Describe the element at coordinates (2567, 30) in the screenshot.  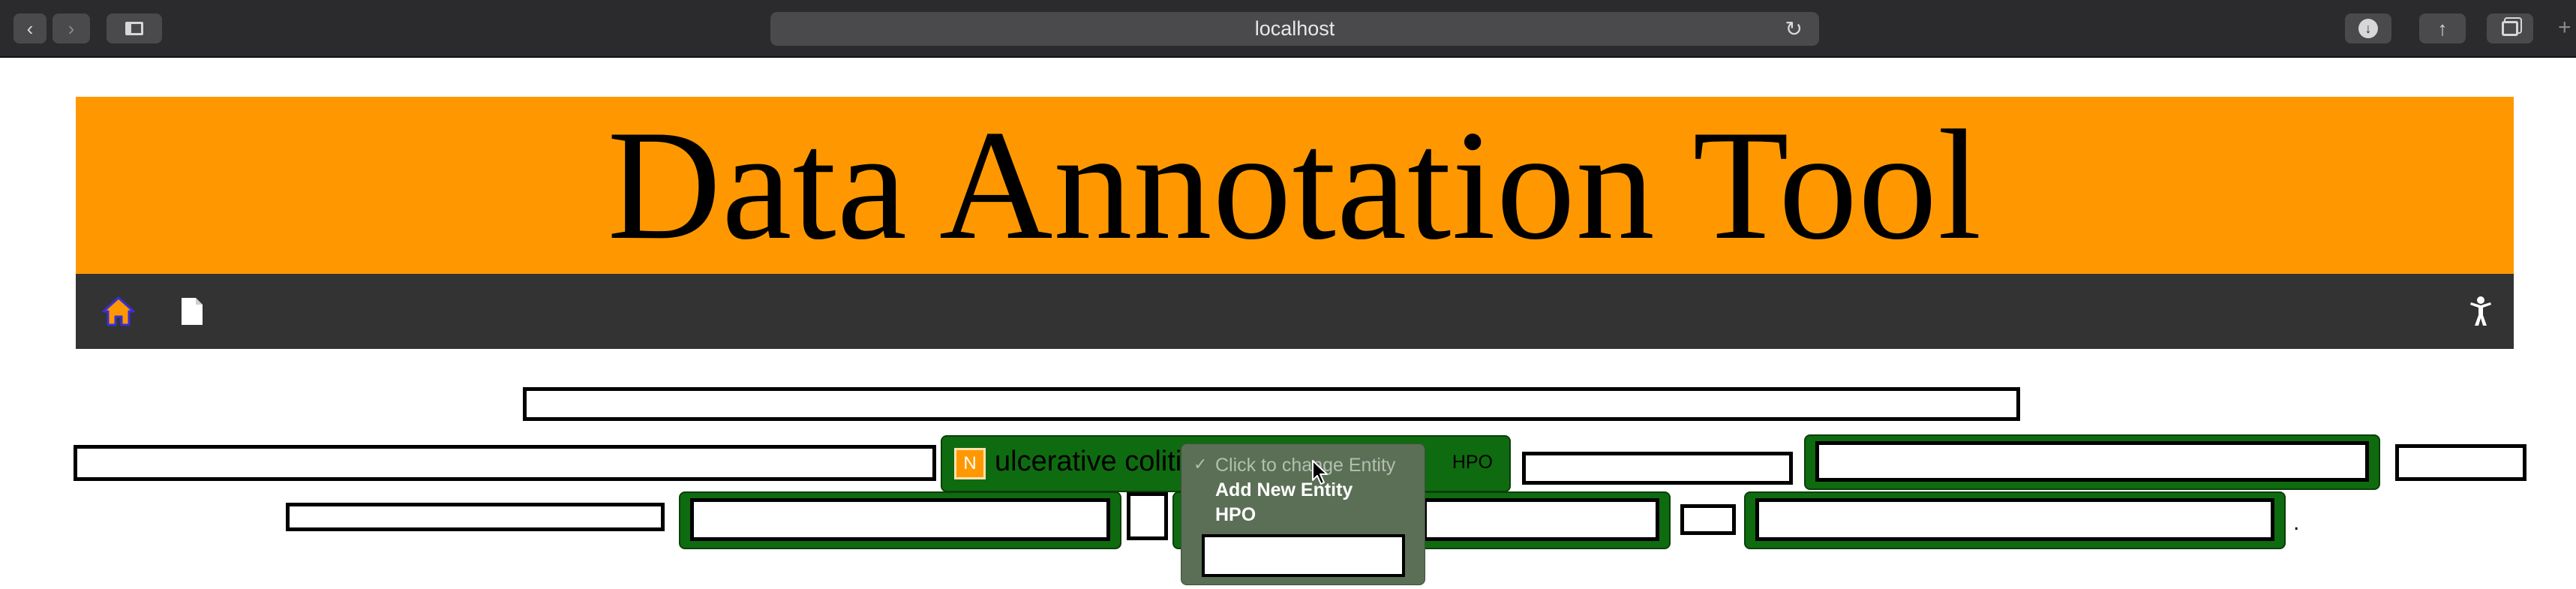
I see `new-tab-icon: +` at that location.